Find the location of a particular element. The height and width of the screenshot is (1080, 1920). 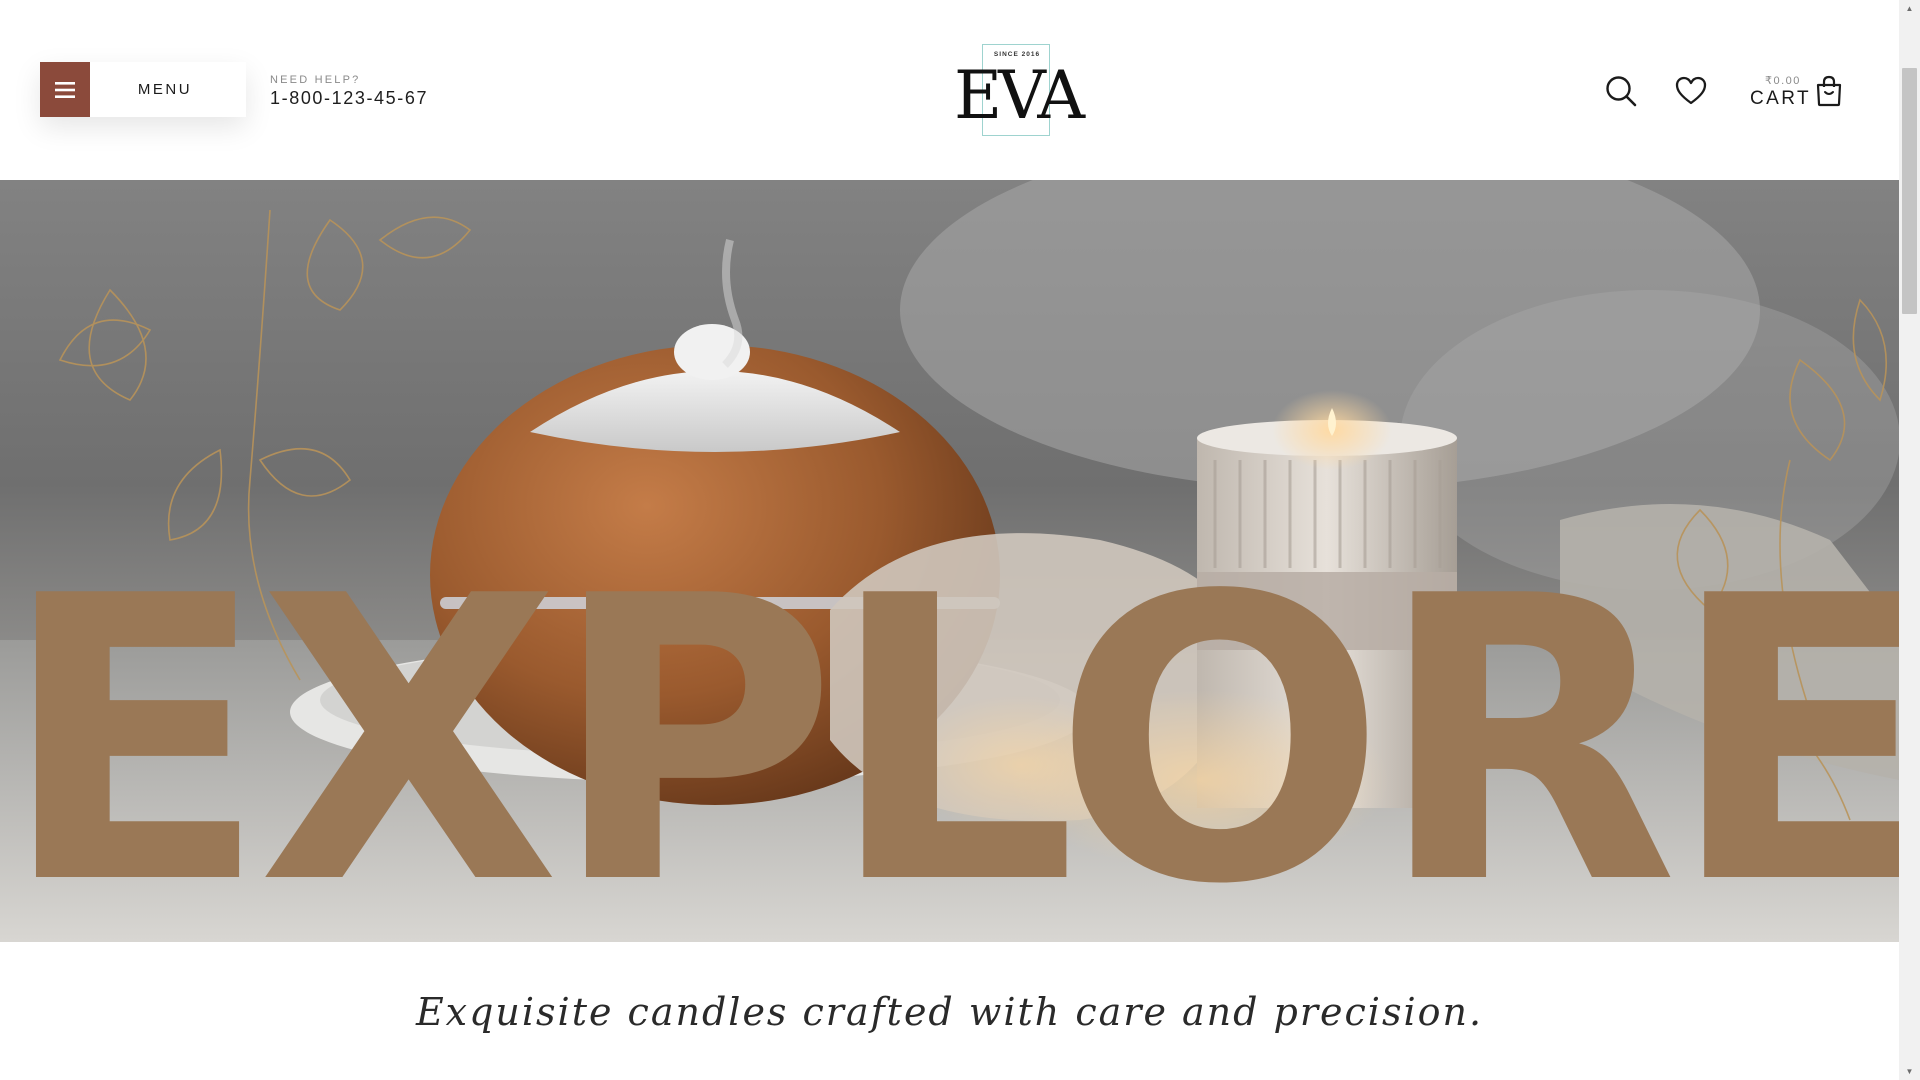

help-phone-link: 1-800-123-45-67 is located at coordinates (349, 98).